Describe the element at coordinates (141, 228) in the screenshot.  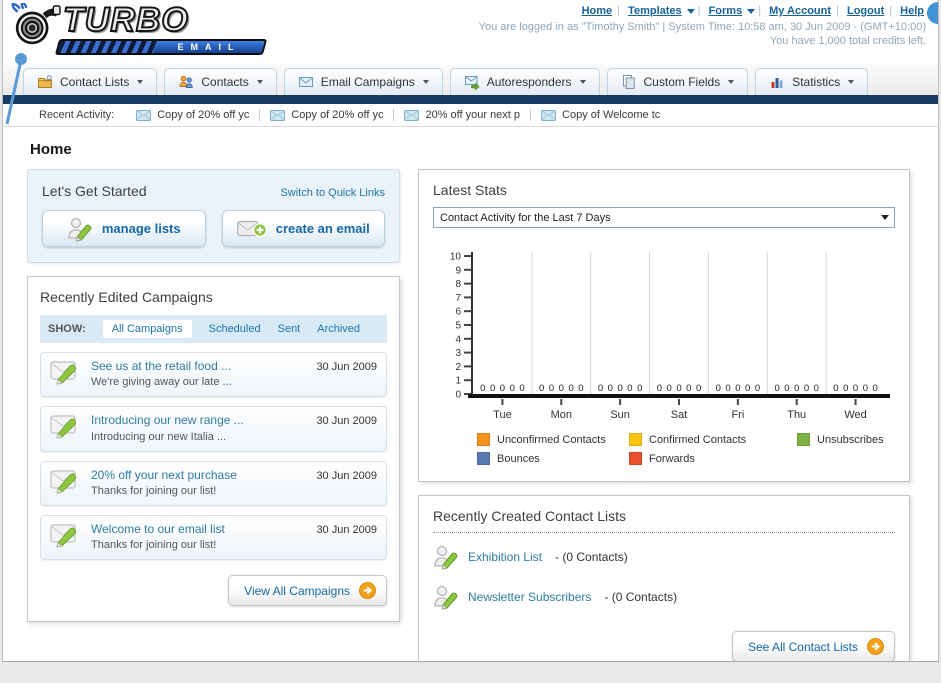
I see `manage-lists-label: manage lists` at that location.